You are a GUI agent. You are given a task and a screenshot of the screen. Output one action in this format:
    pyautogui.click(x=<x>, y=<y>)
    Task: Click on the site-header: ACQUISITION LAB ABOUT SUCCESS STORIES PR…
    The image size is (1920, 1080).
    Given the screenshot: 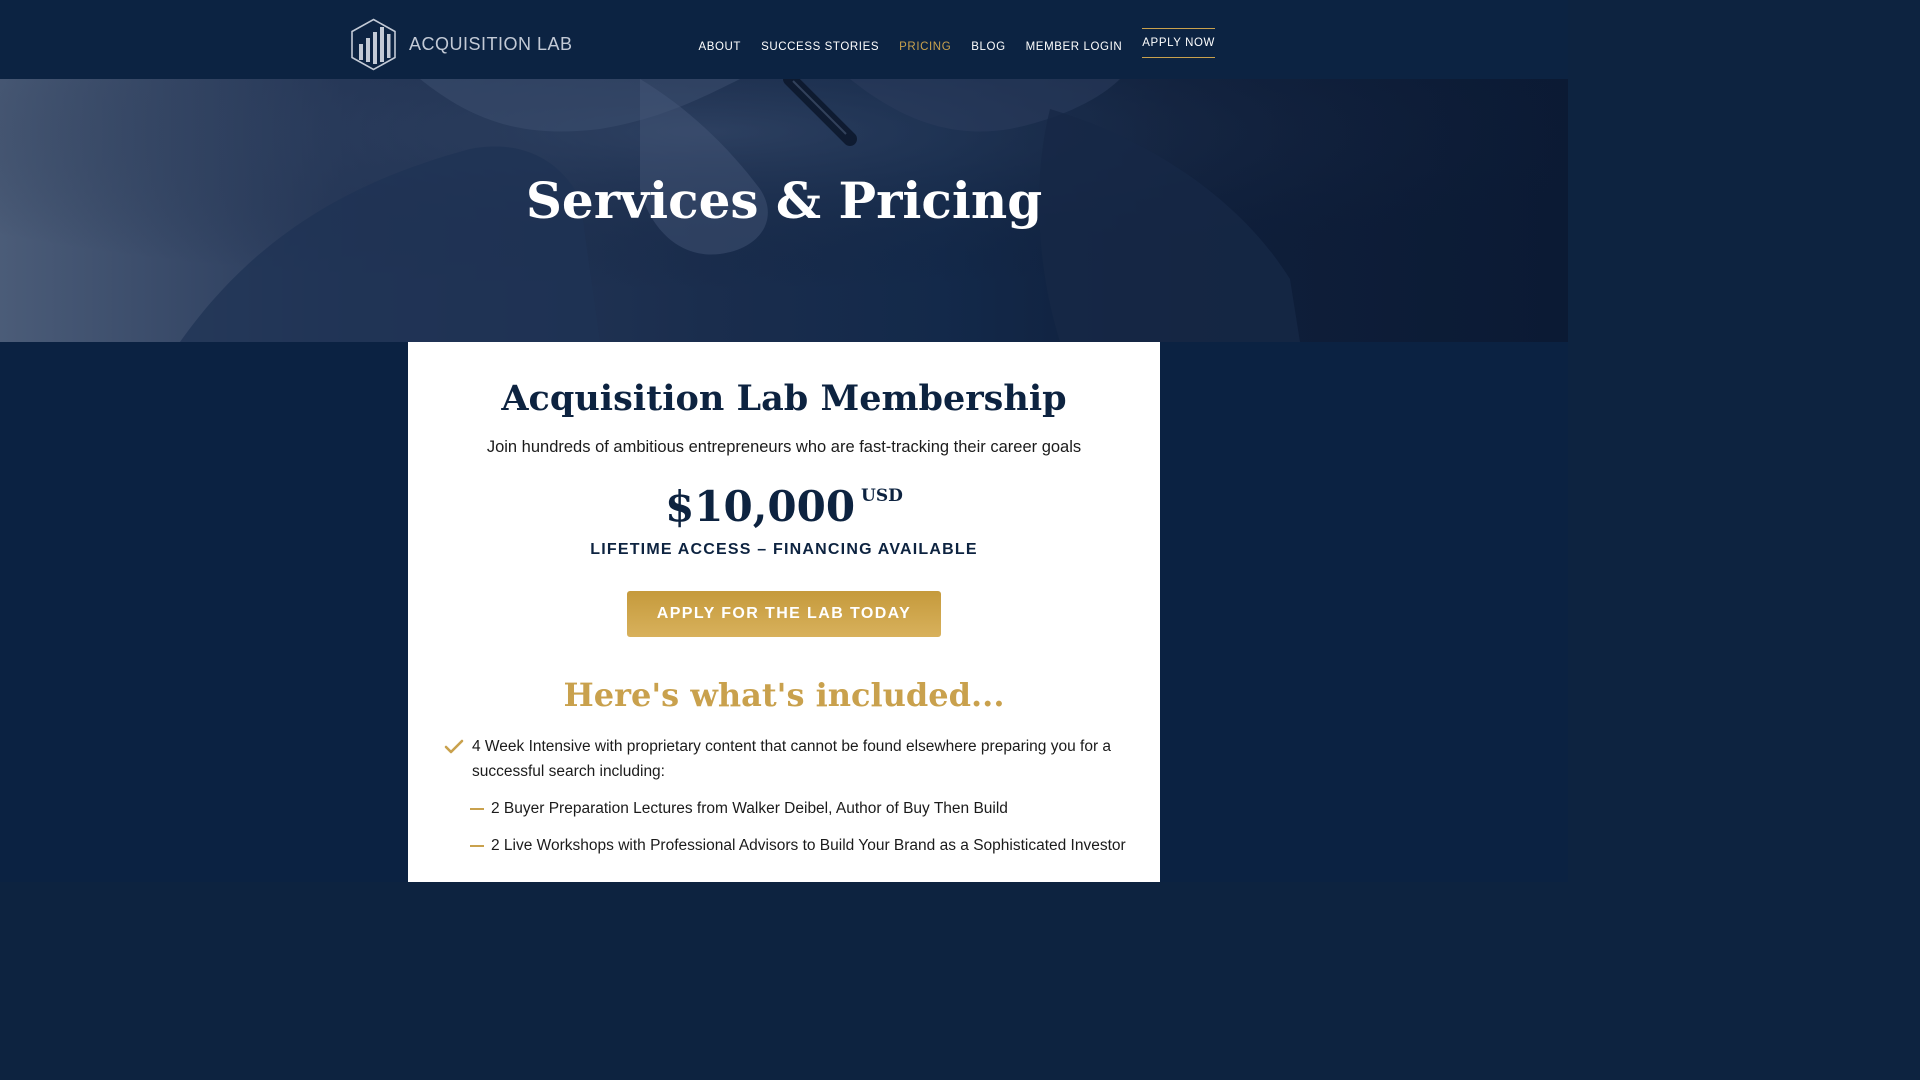 What is the action you would take?
    pyautogui.click(x=784, y=39)
    